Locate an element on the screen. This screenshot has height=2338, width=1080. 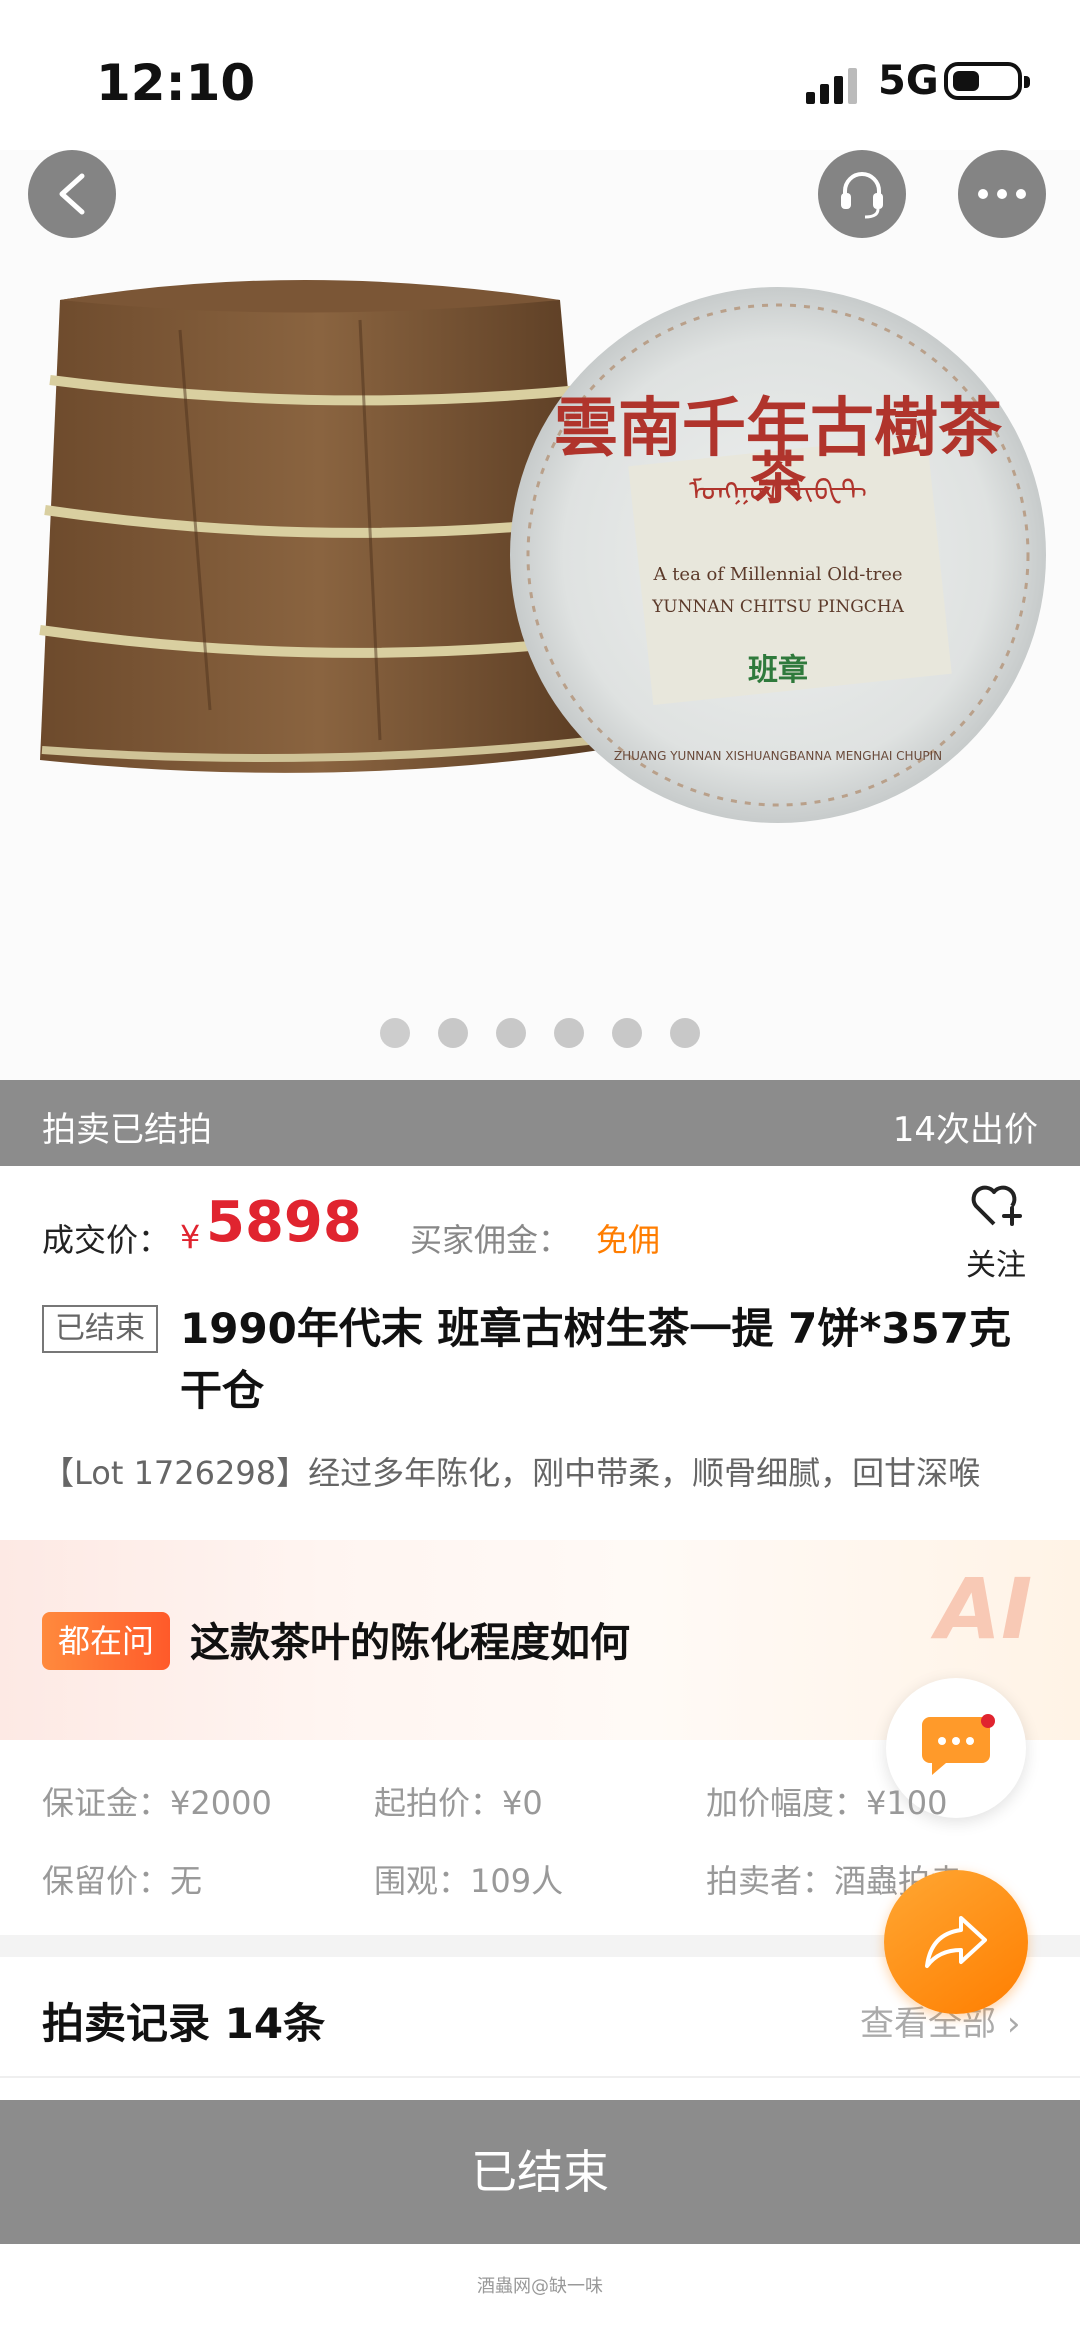
auction-status: 拍卖已结拍 is located at coordinates (127, 1130).